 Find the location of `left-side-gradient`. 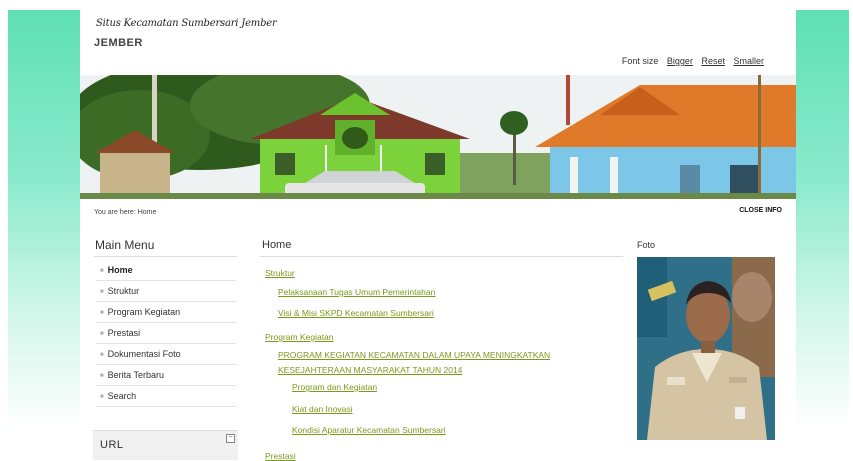

left-side-gradient is located at coordinates (44, 220).